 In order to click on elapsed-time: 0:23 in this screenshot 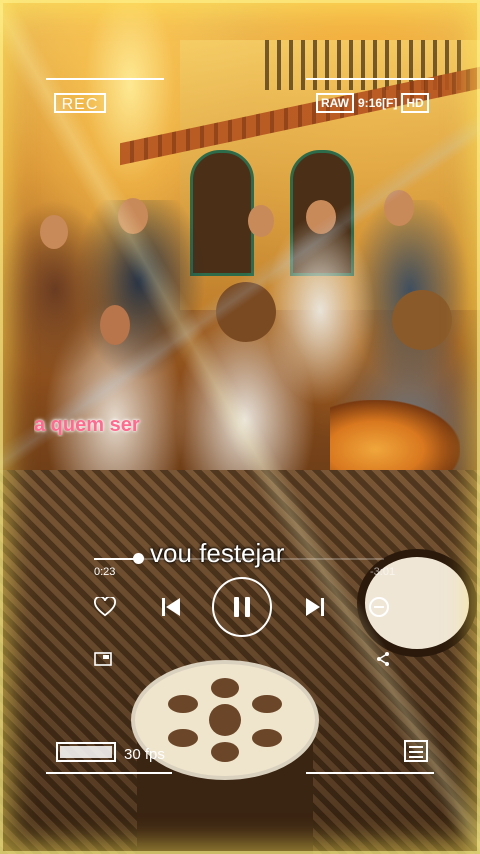, I will do `click(105, 572)`.